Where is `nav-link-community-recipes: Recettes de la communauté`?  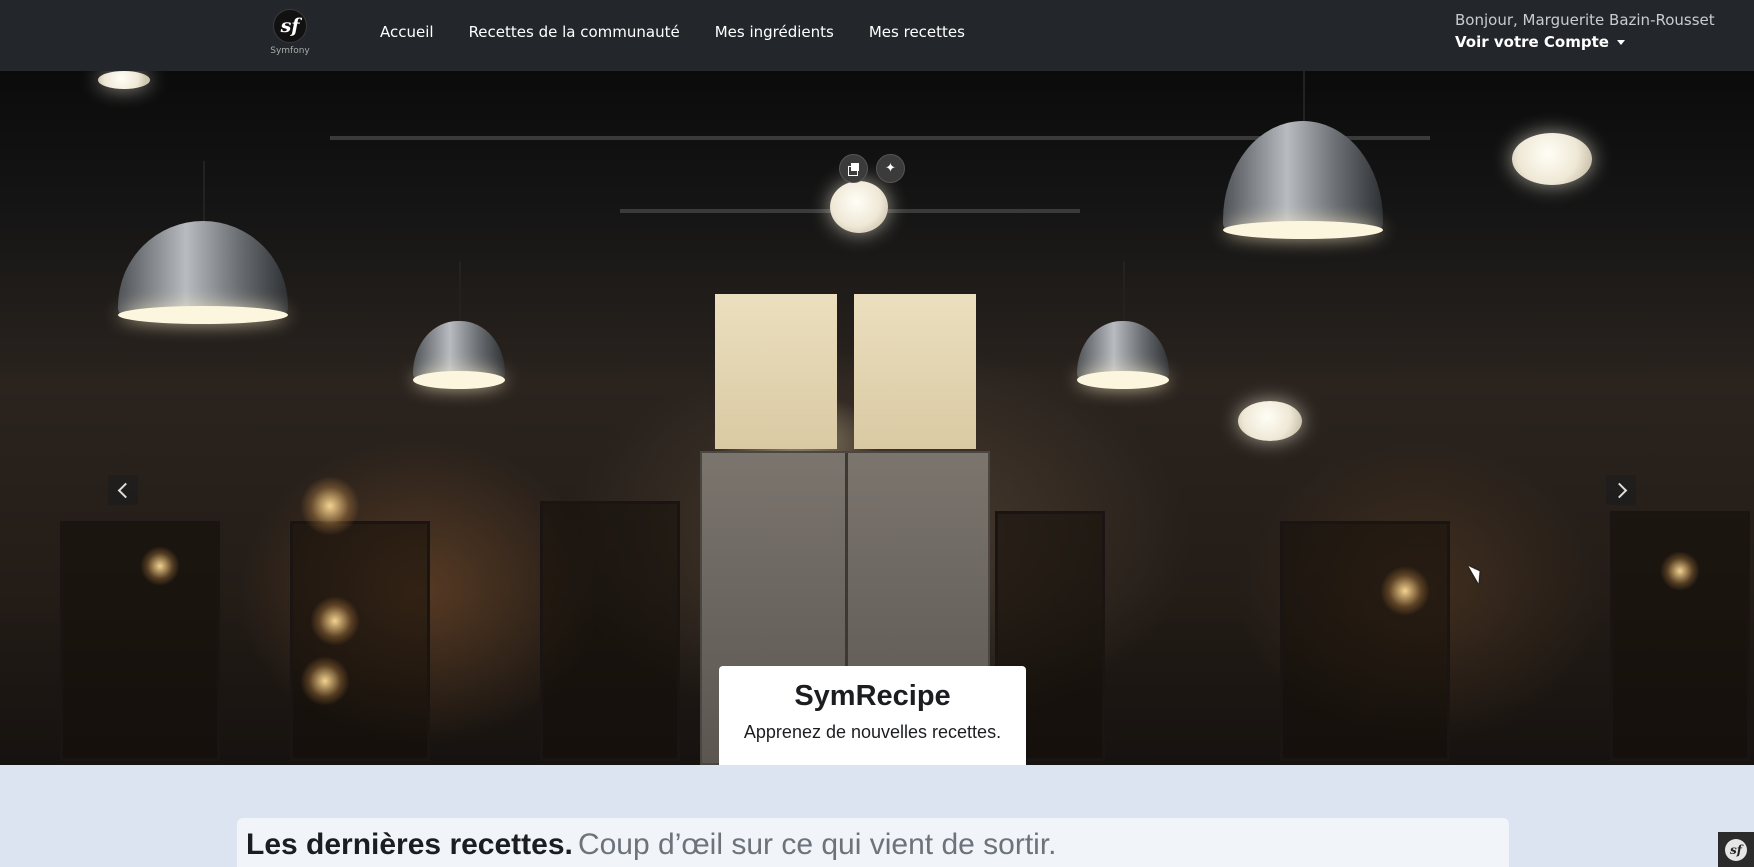 nav-link-community-recipes: Recettes de la communauté is located at coordinates (574, 32).